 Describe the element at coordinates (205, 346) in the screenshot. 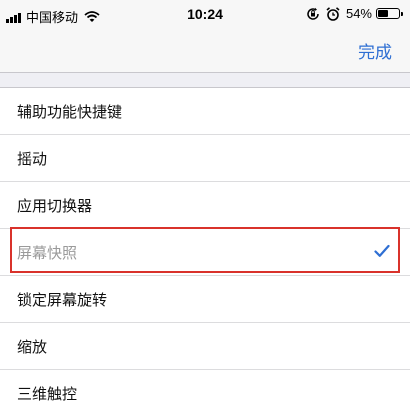

I see `list-item: 缩放` at that location.